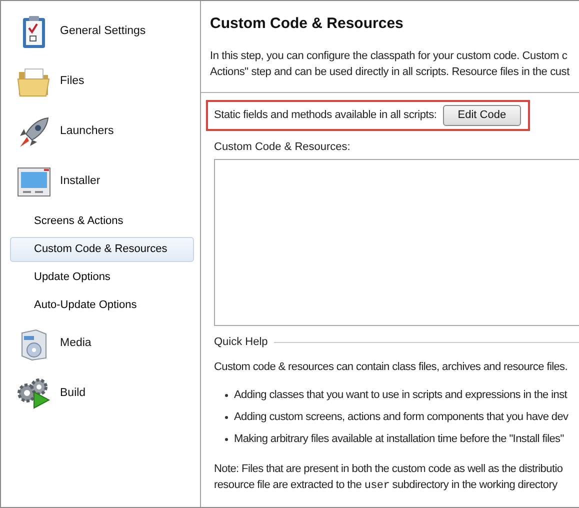 The image size is (579, 508). Describe the element at coordinates (241, 342) in the screenshot. I see `section-heading: Quick Help` at that location.